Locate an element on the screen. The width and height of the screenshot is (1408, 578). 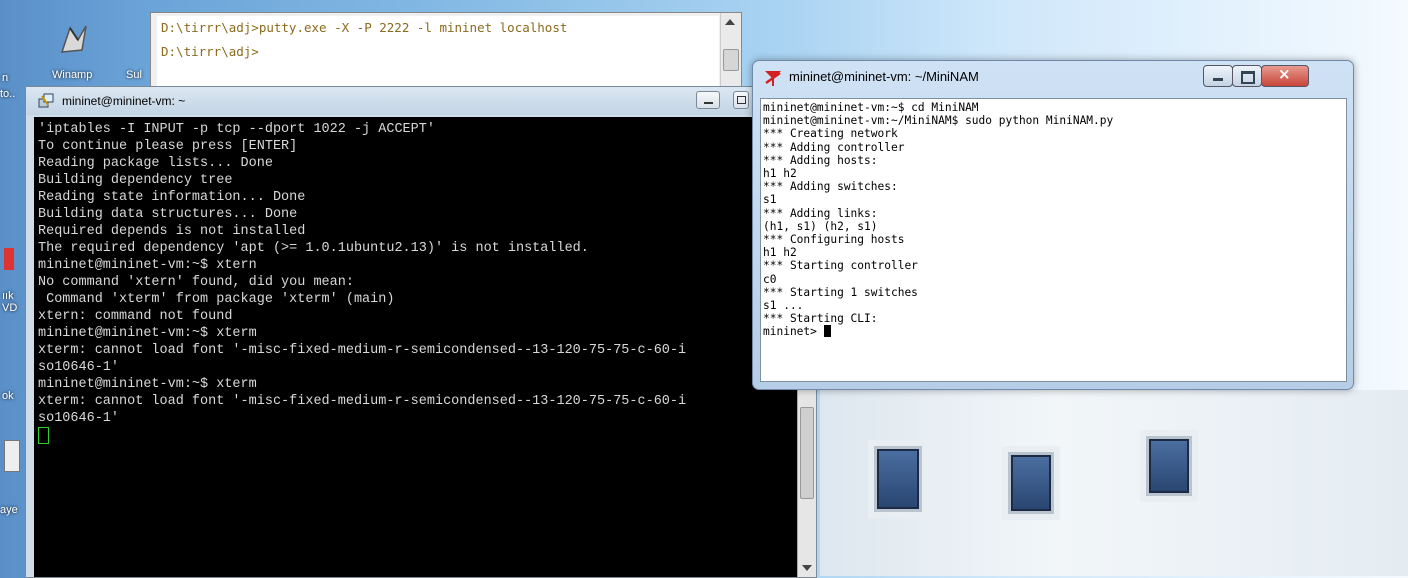
terminal-line: No command 'xtern' found, did you mean: is located at coordinates (196, 282).